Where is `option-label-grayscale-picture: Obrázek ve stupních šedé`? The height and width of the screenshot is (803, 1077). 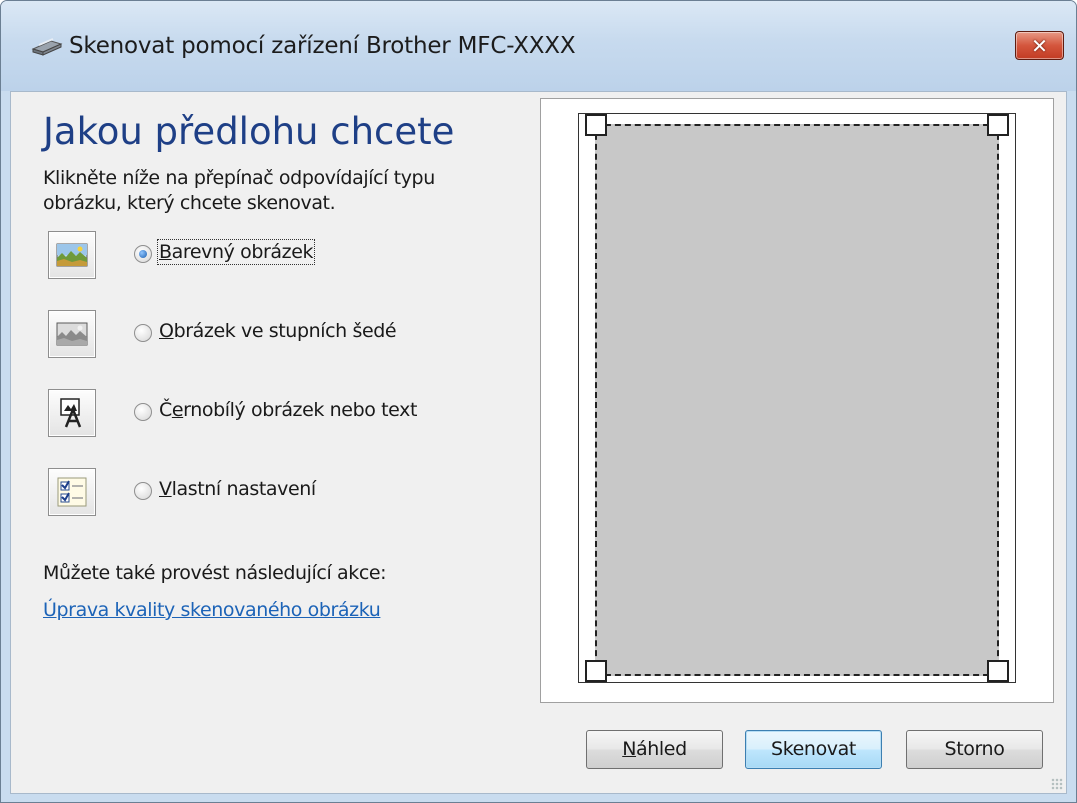 option-label-grayscale-picture: Obrázek ve stupních šedé is located at coordinates (278, 331).